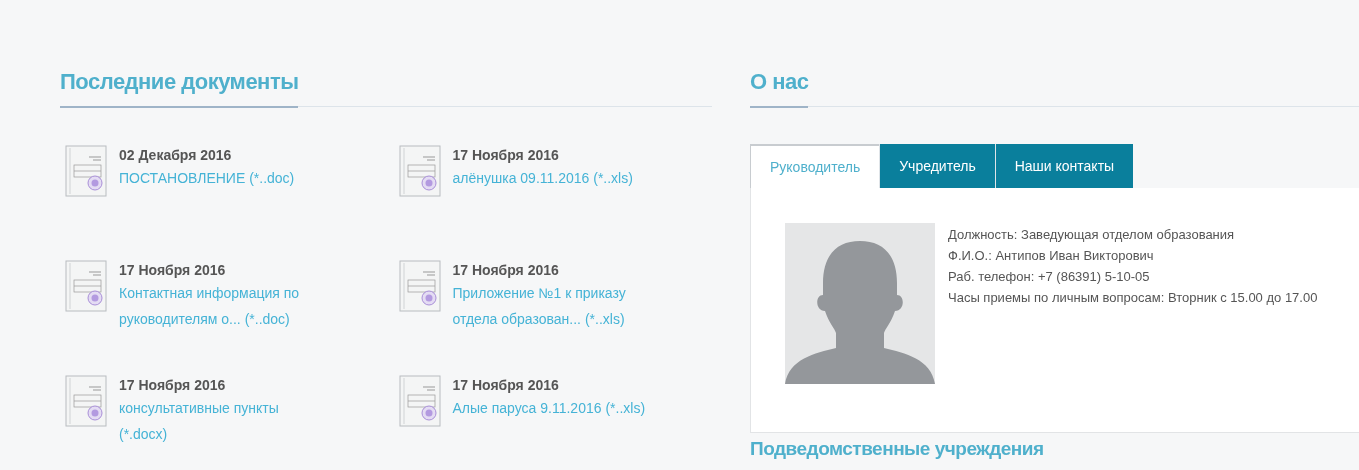 This screenshot has width=1359, height=470. I want to click on info-line: Часы приемы по личным вопросам: Вторник с 15.00 до 17.00, so click(1133, 298).